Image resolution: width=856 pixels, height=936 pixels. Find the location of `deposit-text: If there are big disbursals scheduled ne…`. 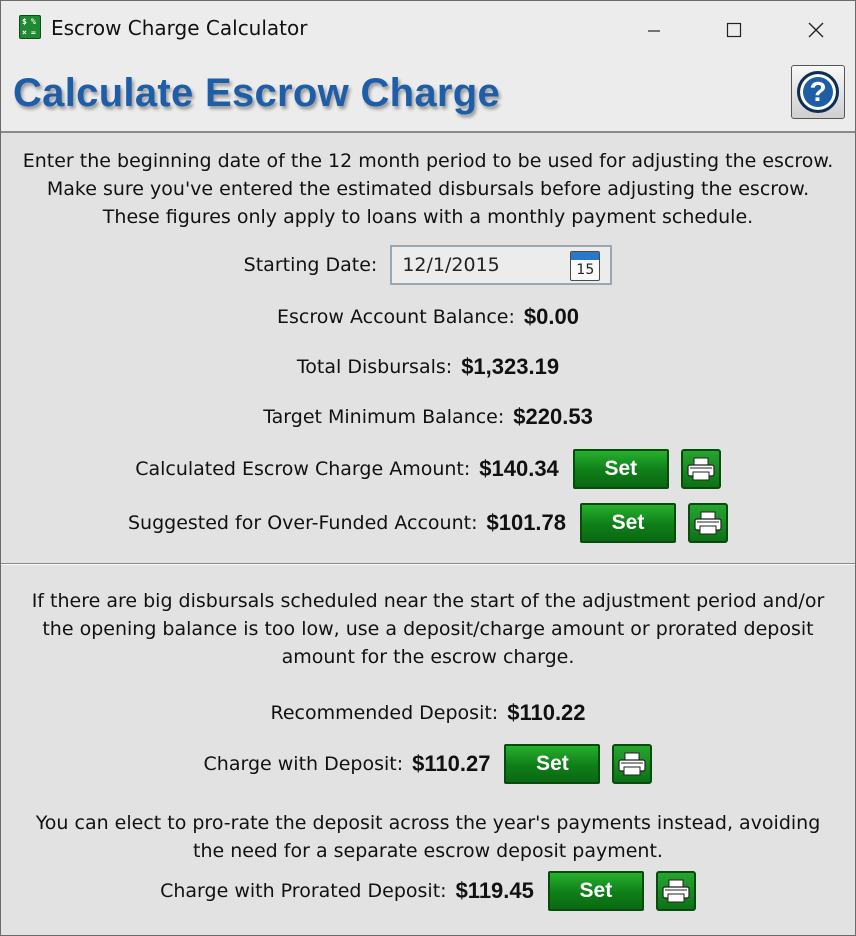

deposit-text: If there are big disbursals scheduled ne… is located at coordinates (428, 629).